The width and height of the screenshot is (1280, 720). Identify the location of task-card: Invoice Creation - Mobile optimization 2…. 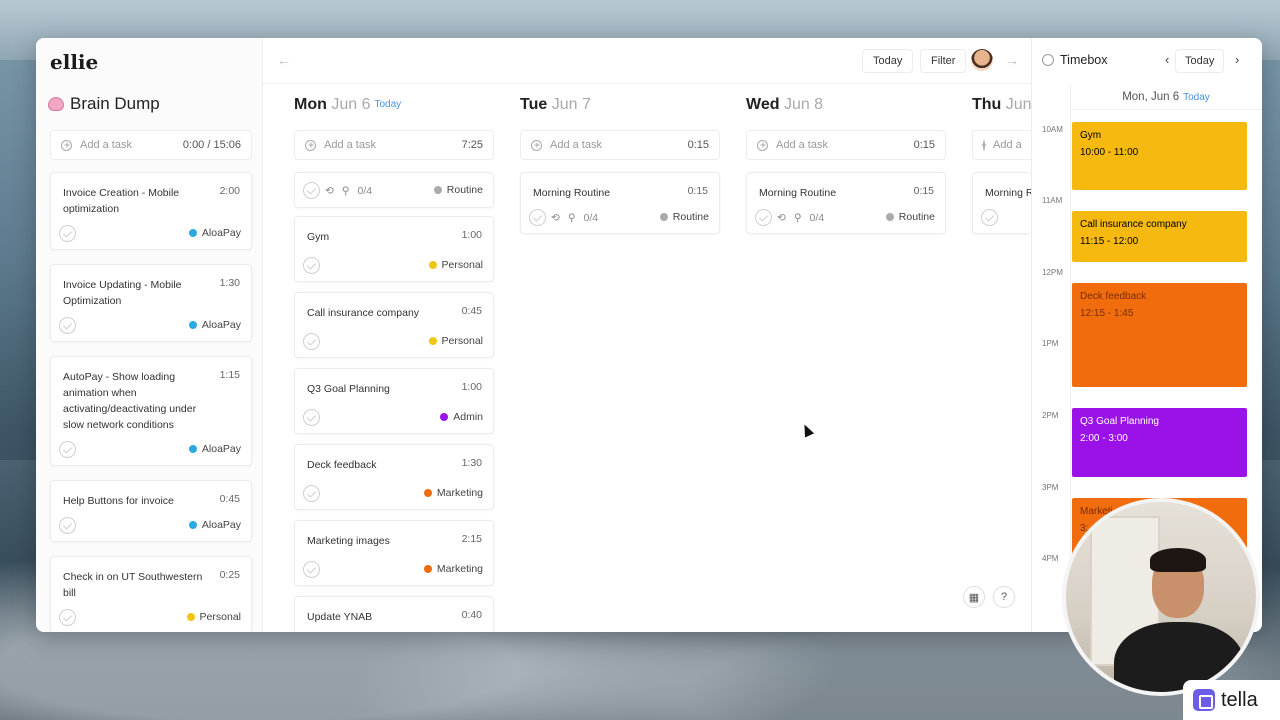
(151, 211).